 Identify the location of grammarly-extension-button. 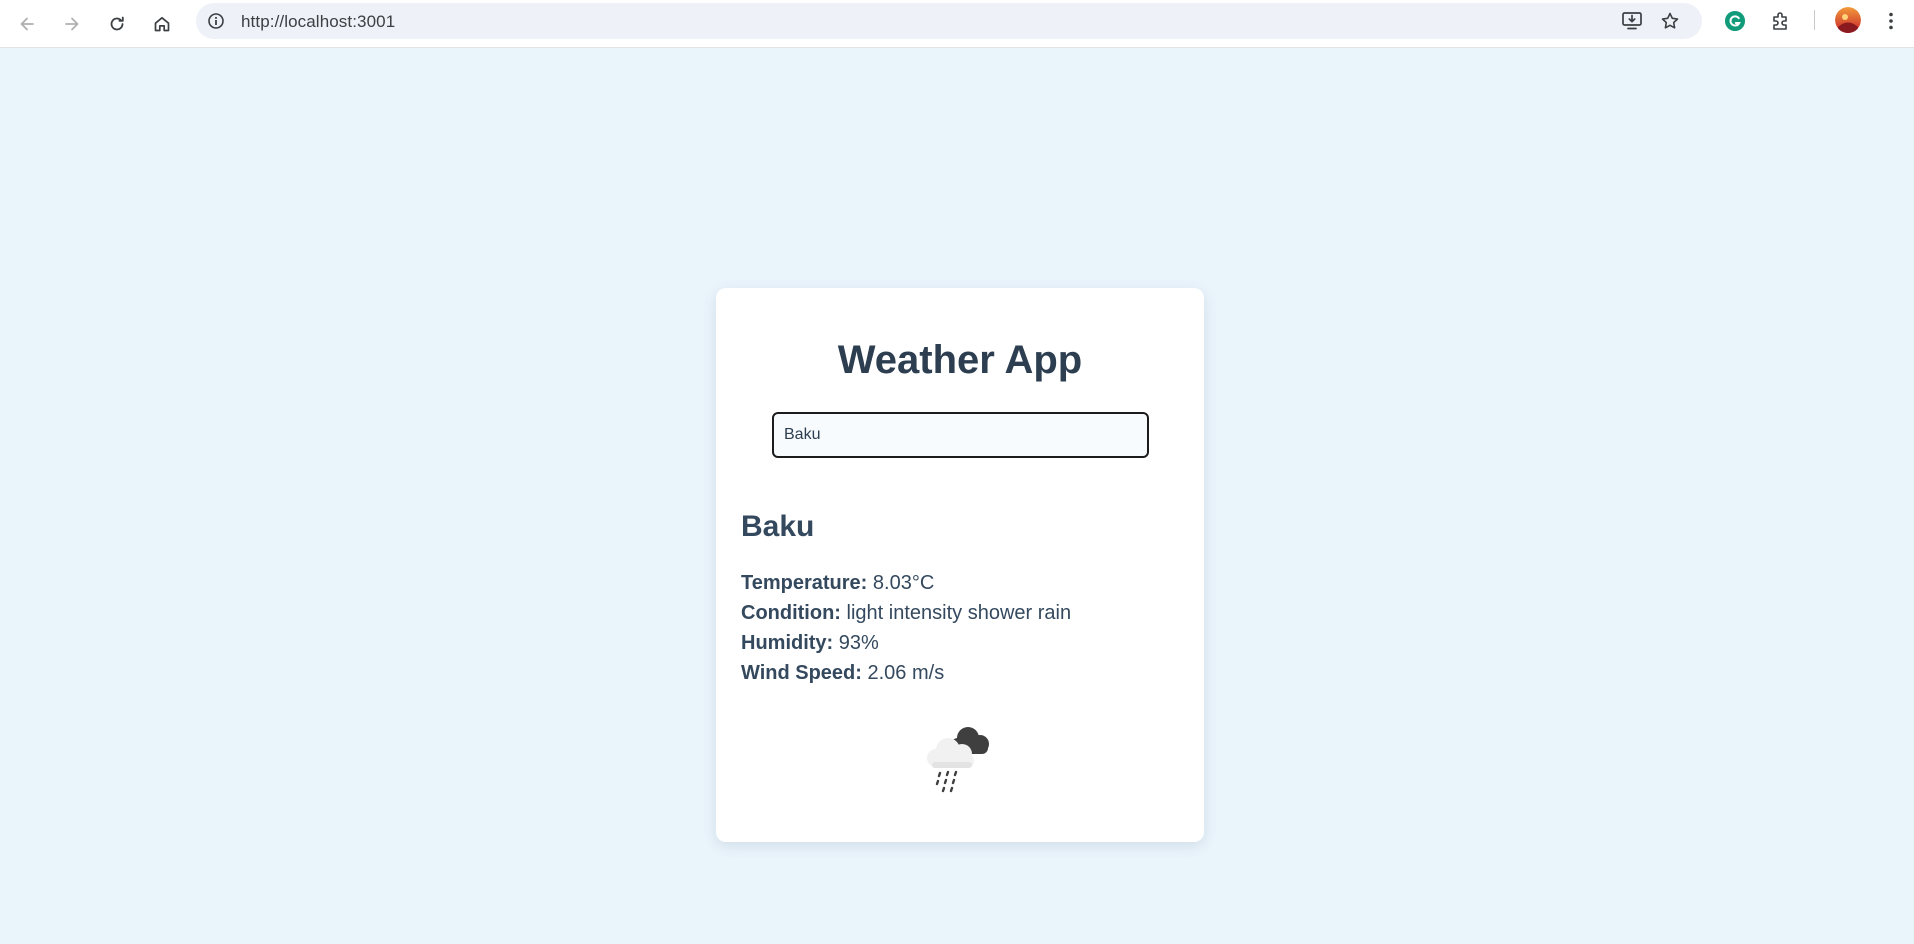
(1735, 21).